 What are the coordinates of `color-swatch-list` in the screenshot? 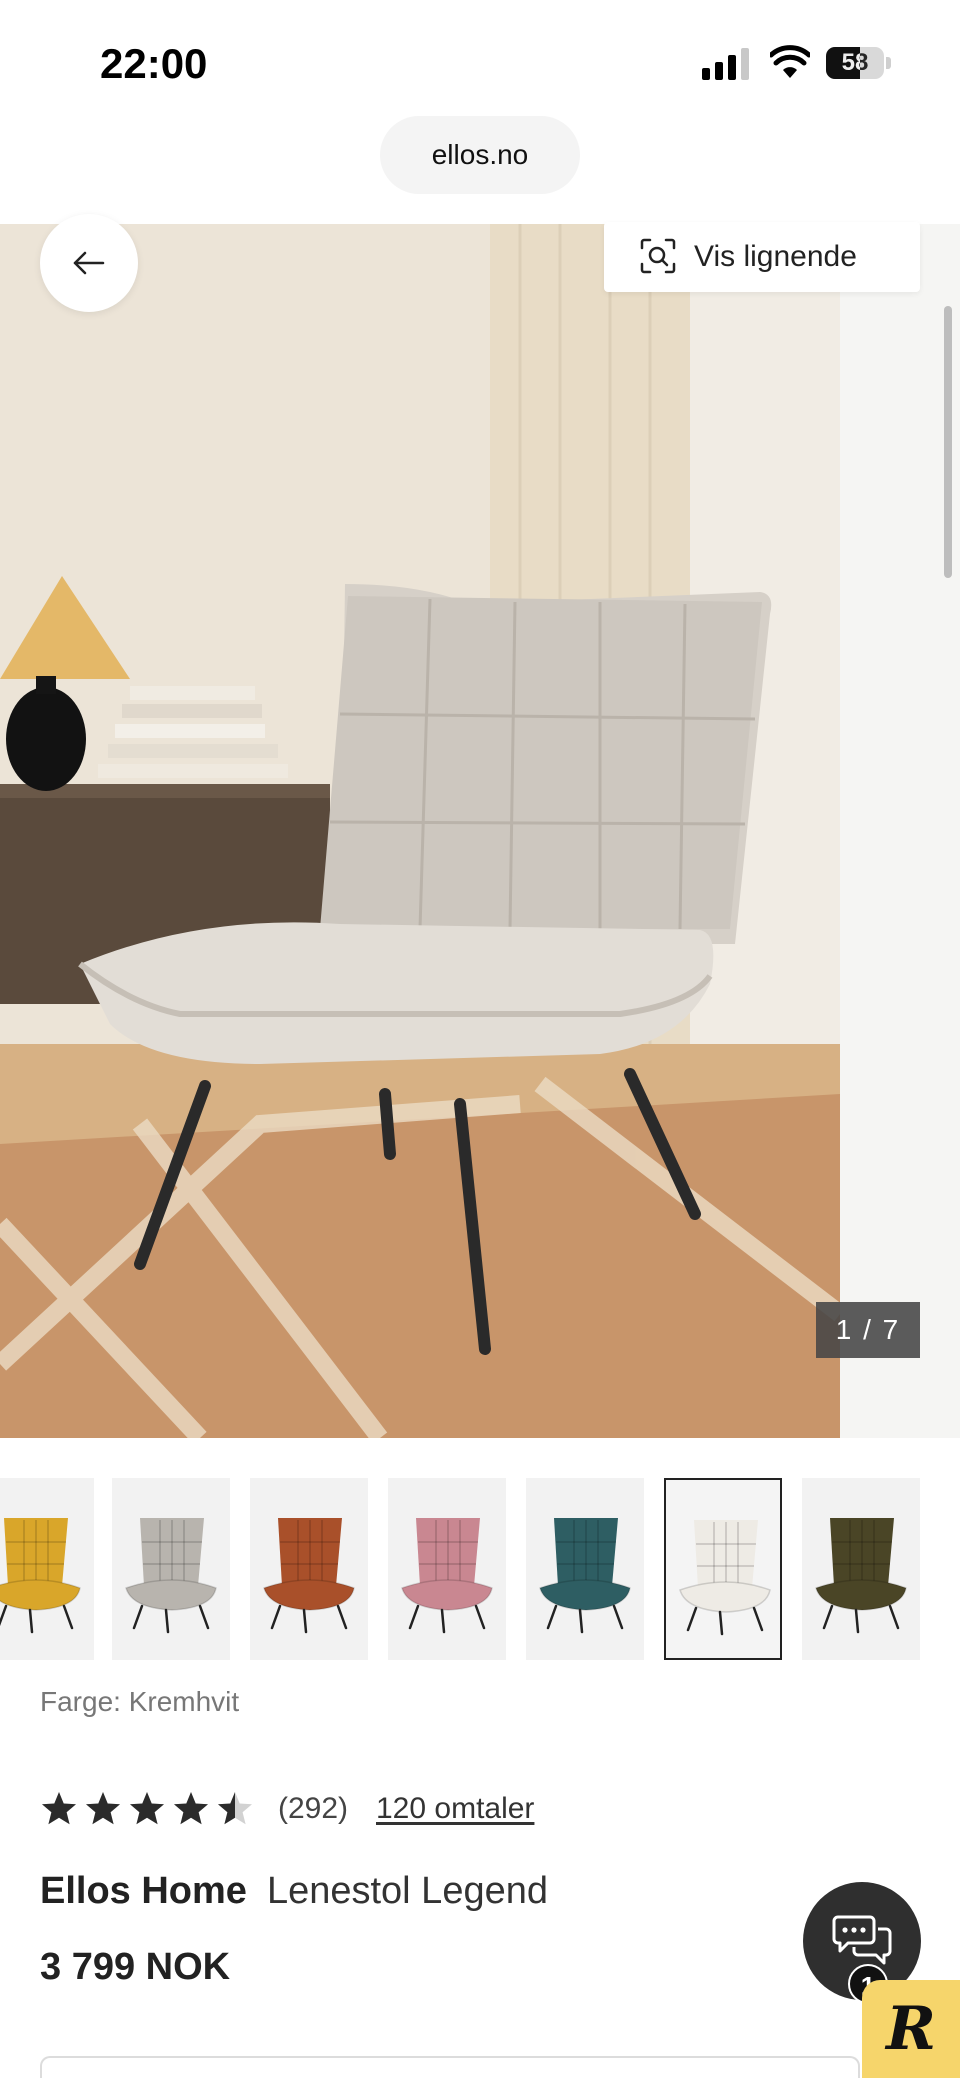 It's located at (480, 1569).